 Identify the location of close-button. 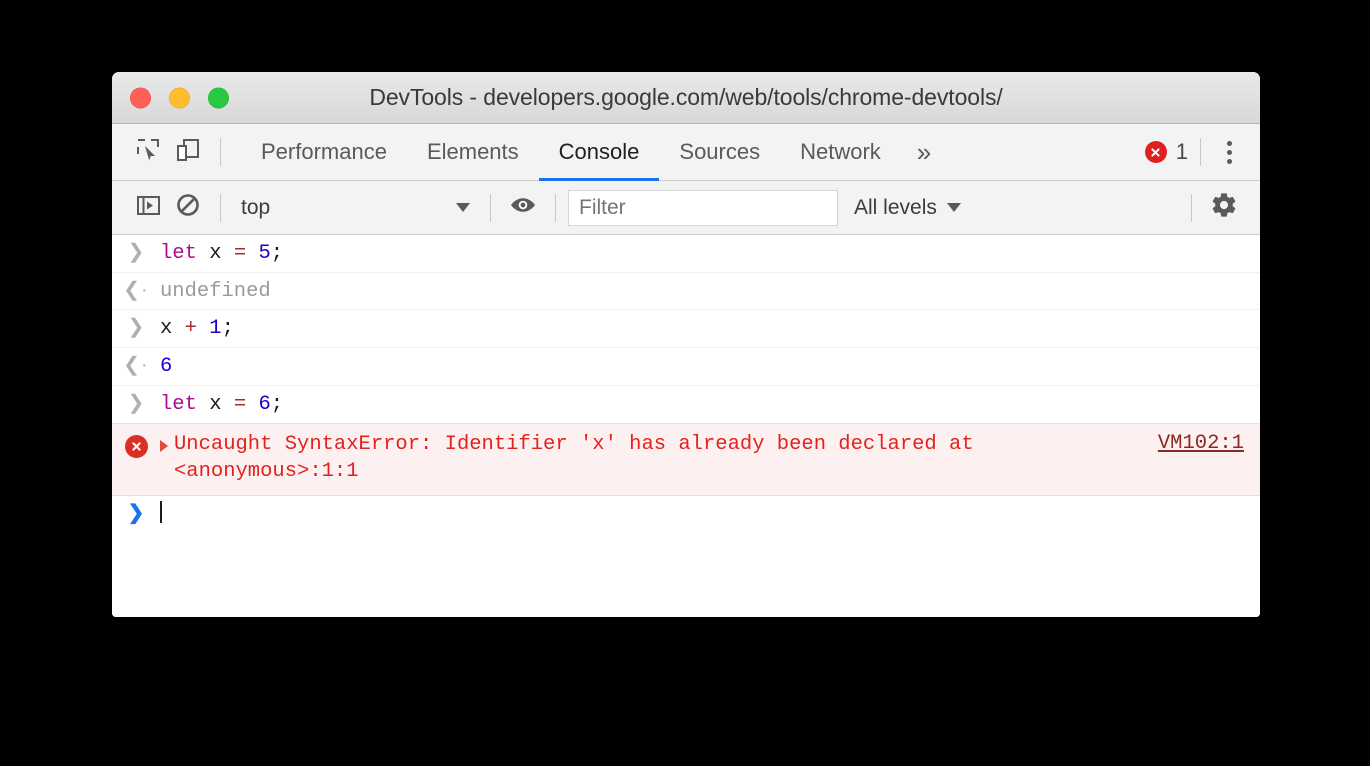
(140, 97).